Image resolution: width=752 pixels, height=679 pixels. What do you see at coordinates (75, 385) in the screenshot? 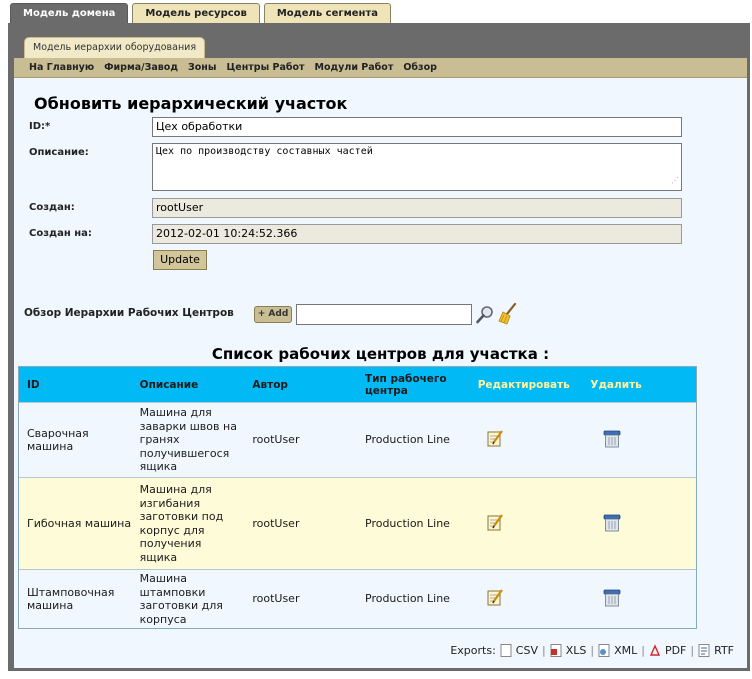
I see `col-id: ID` at bounding box center [75, 385].